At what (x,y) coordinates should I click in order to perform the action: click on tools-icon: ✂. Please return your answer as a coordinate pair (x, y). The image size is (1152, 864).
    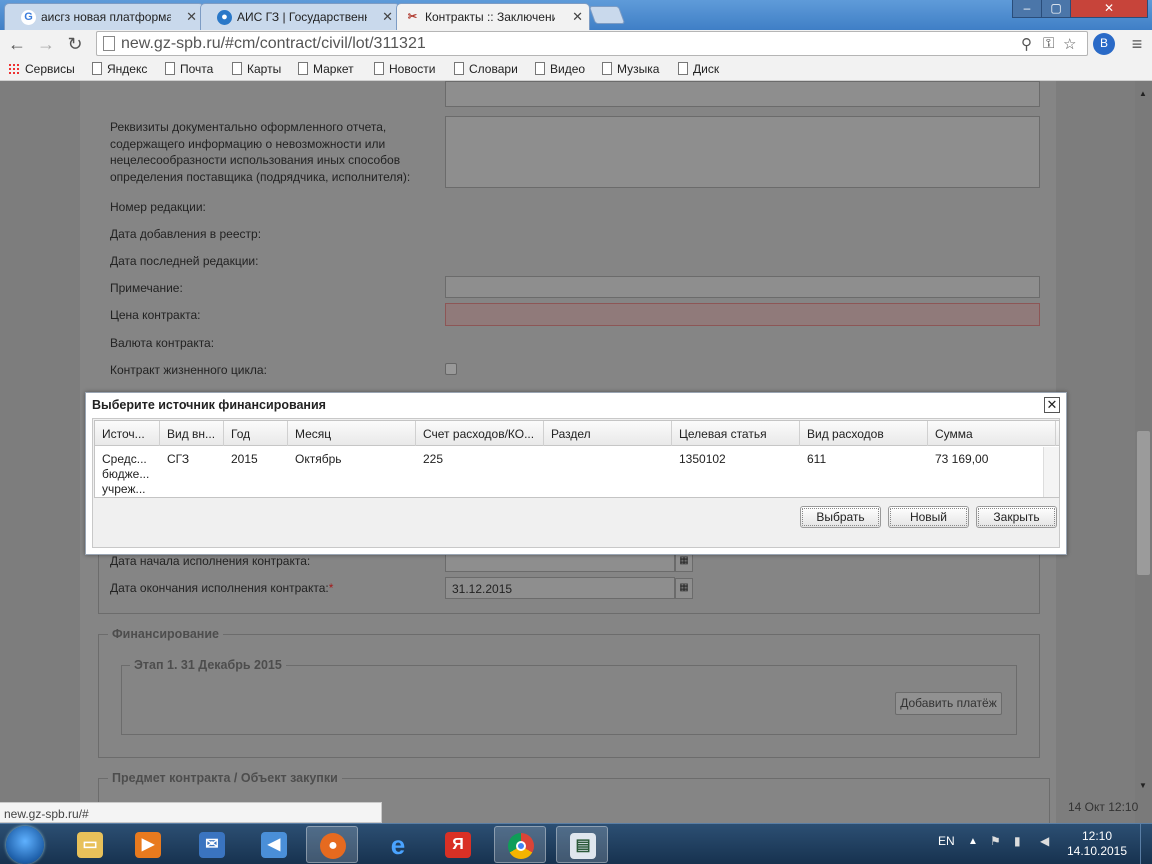
    Looking at the image, I should click on (412, 17).